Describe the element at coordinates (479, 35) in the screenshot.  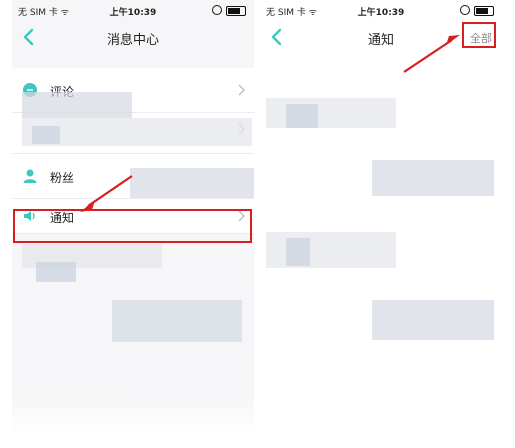
I see `show-all-highlight-box` at that location.